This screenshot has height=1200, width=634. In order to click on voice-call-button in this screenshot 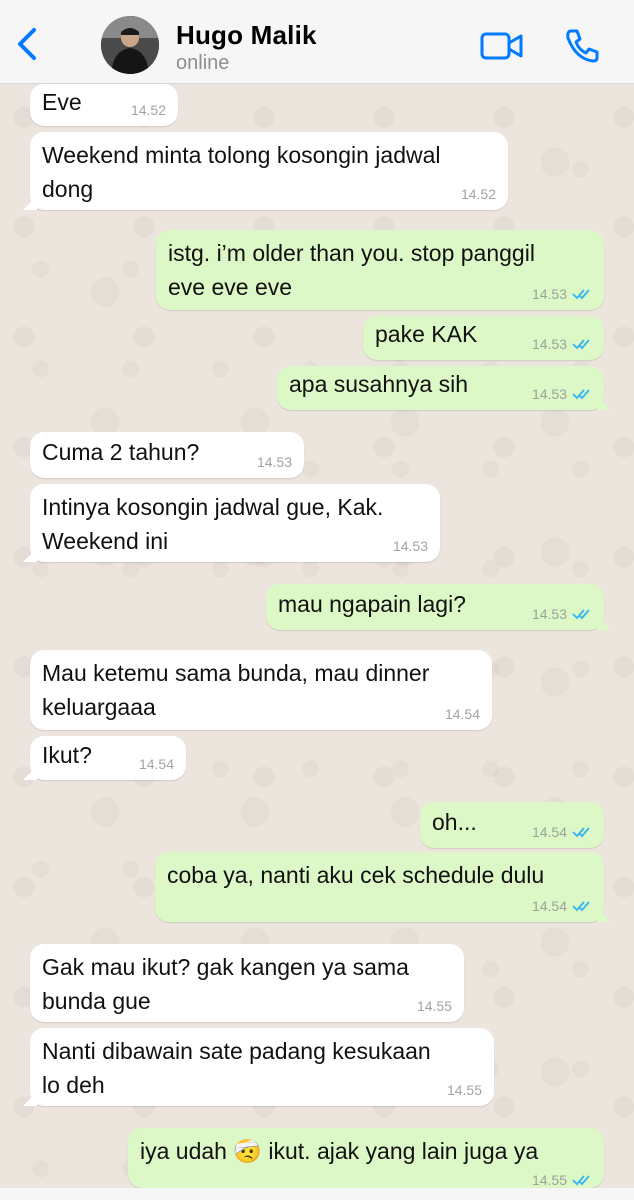, I will do `click(582, 46)`.